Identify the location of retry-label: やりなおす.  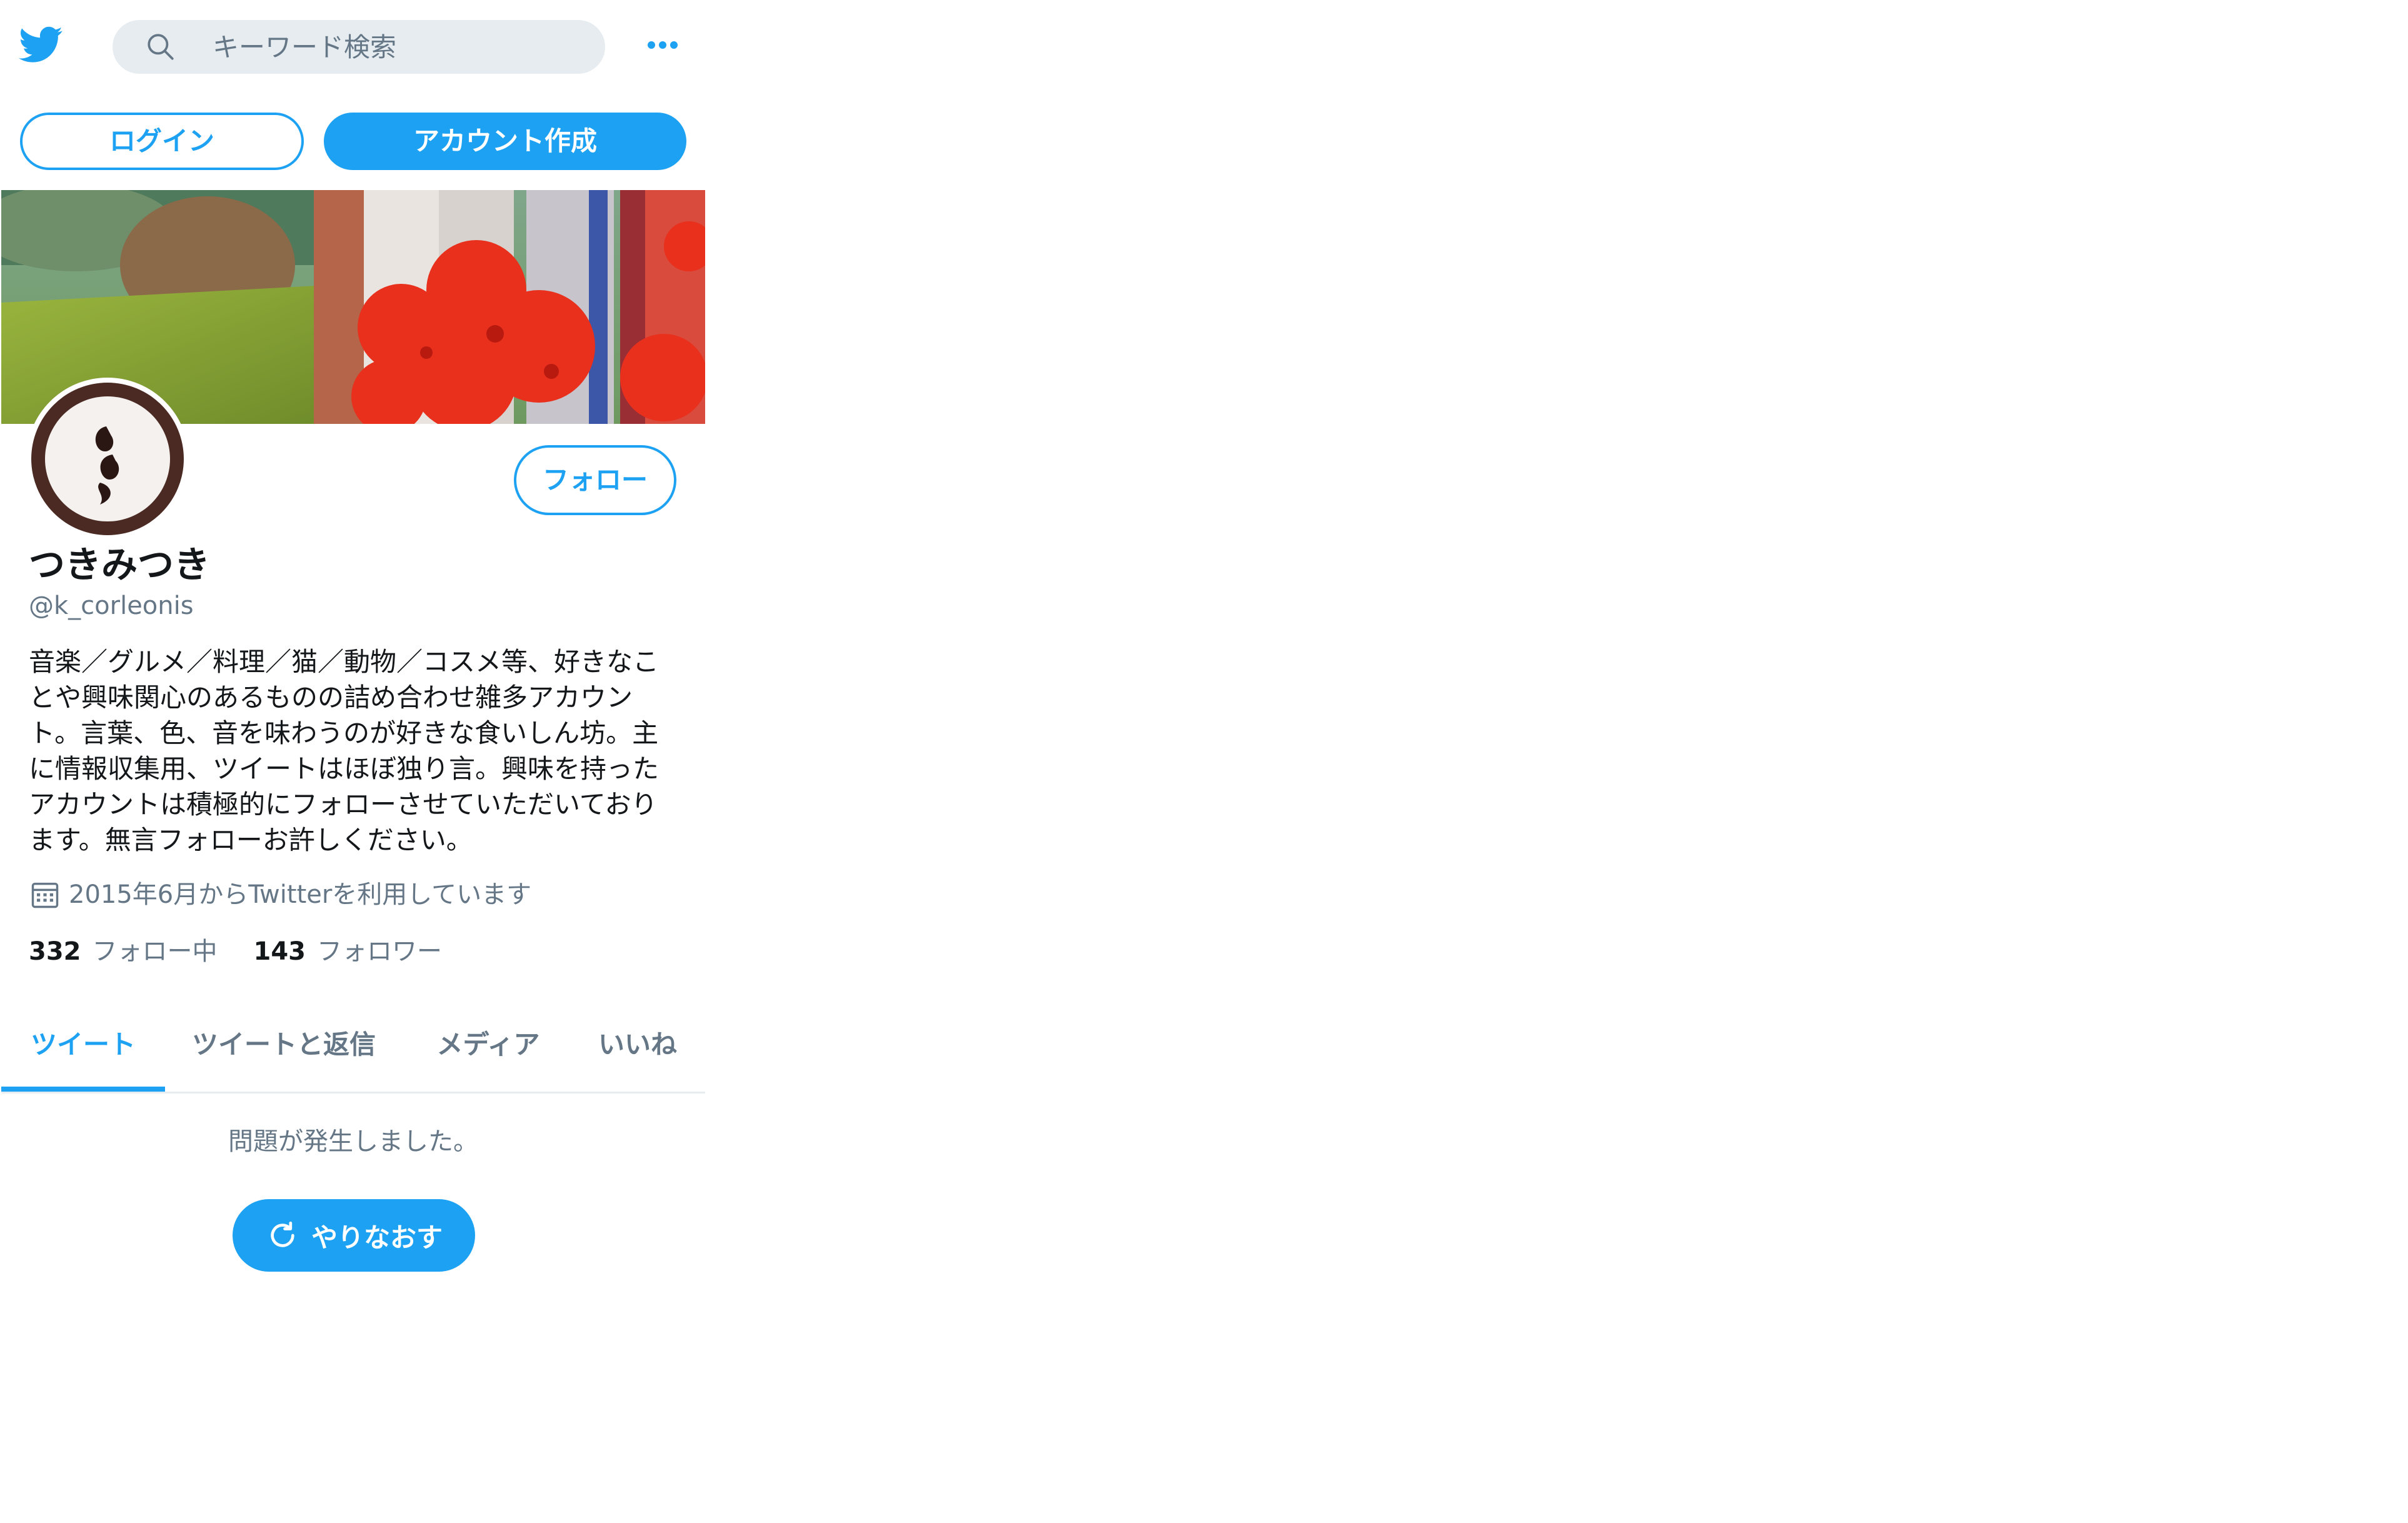
(377, 1237).